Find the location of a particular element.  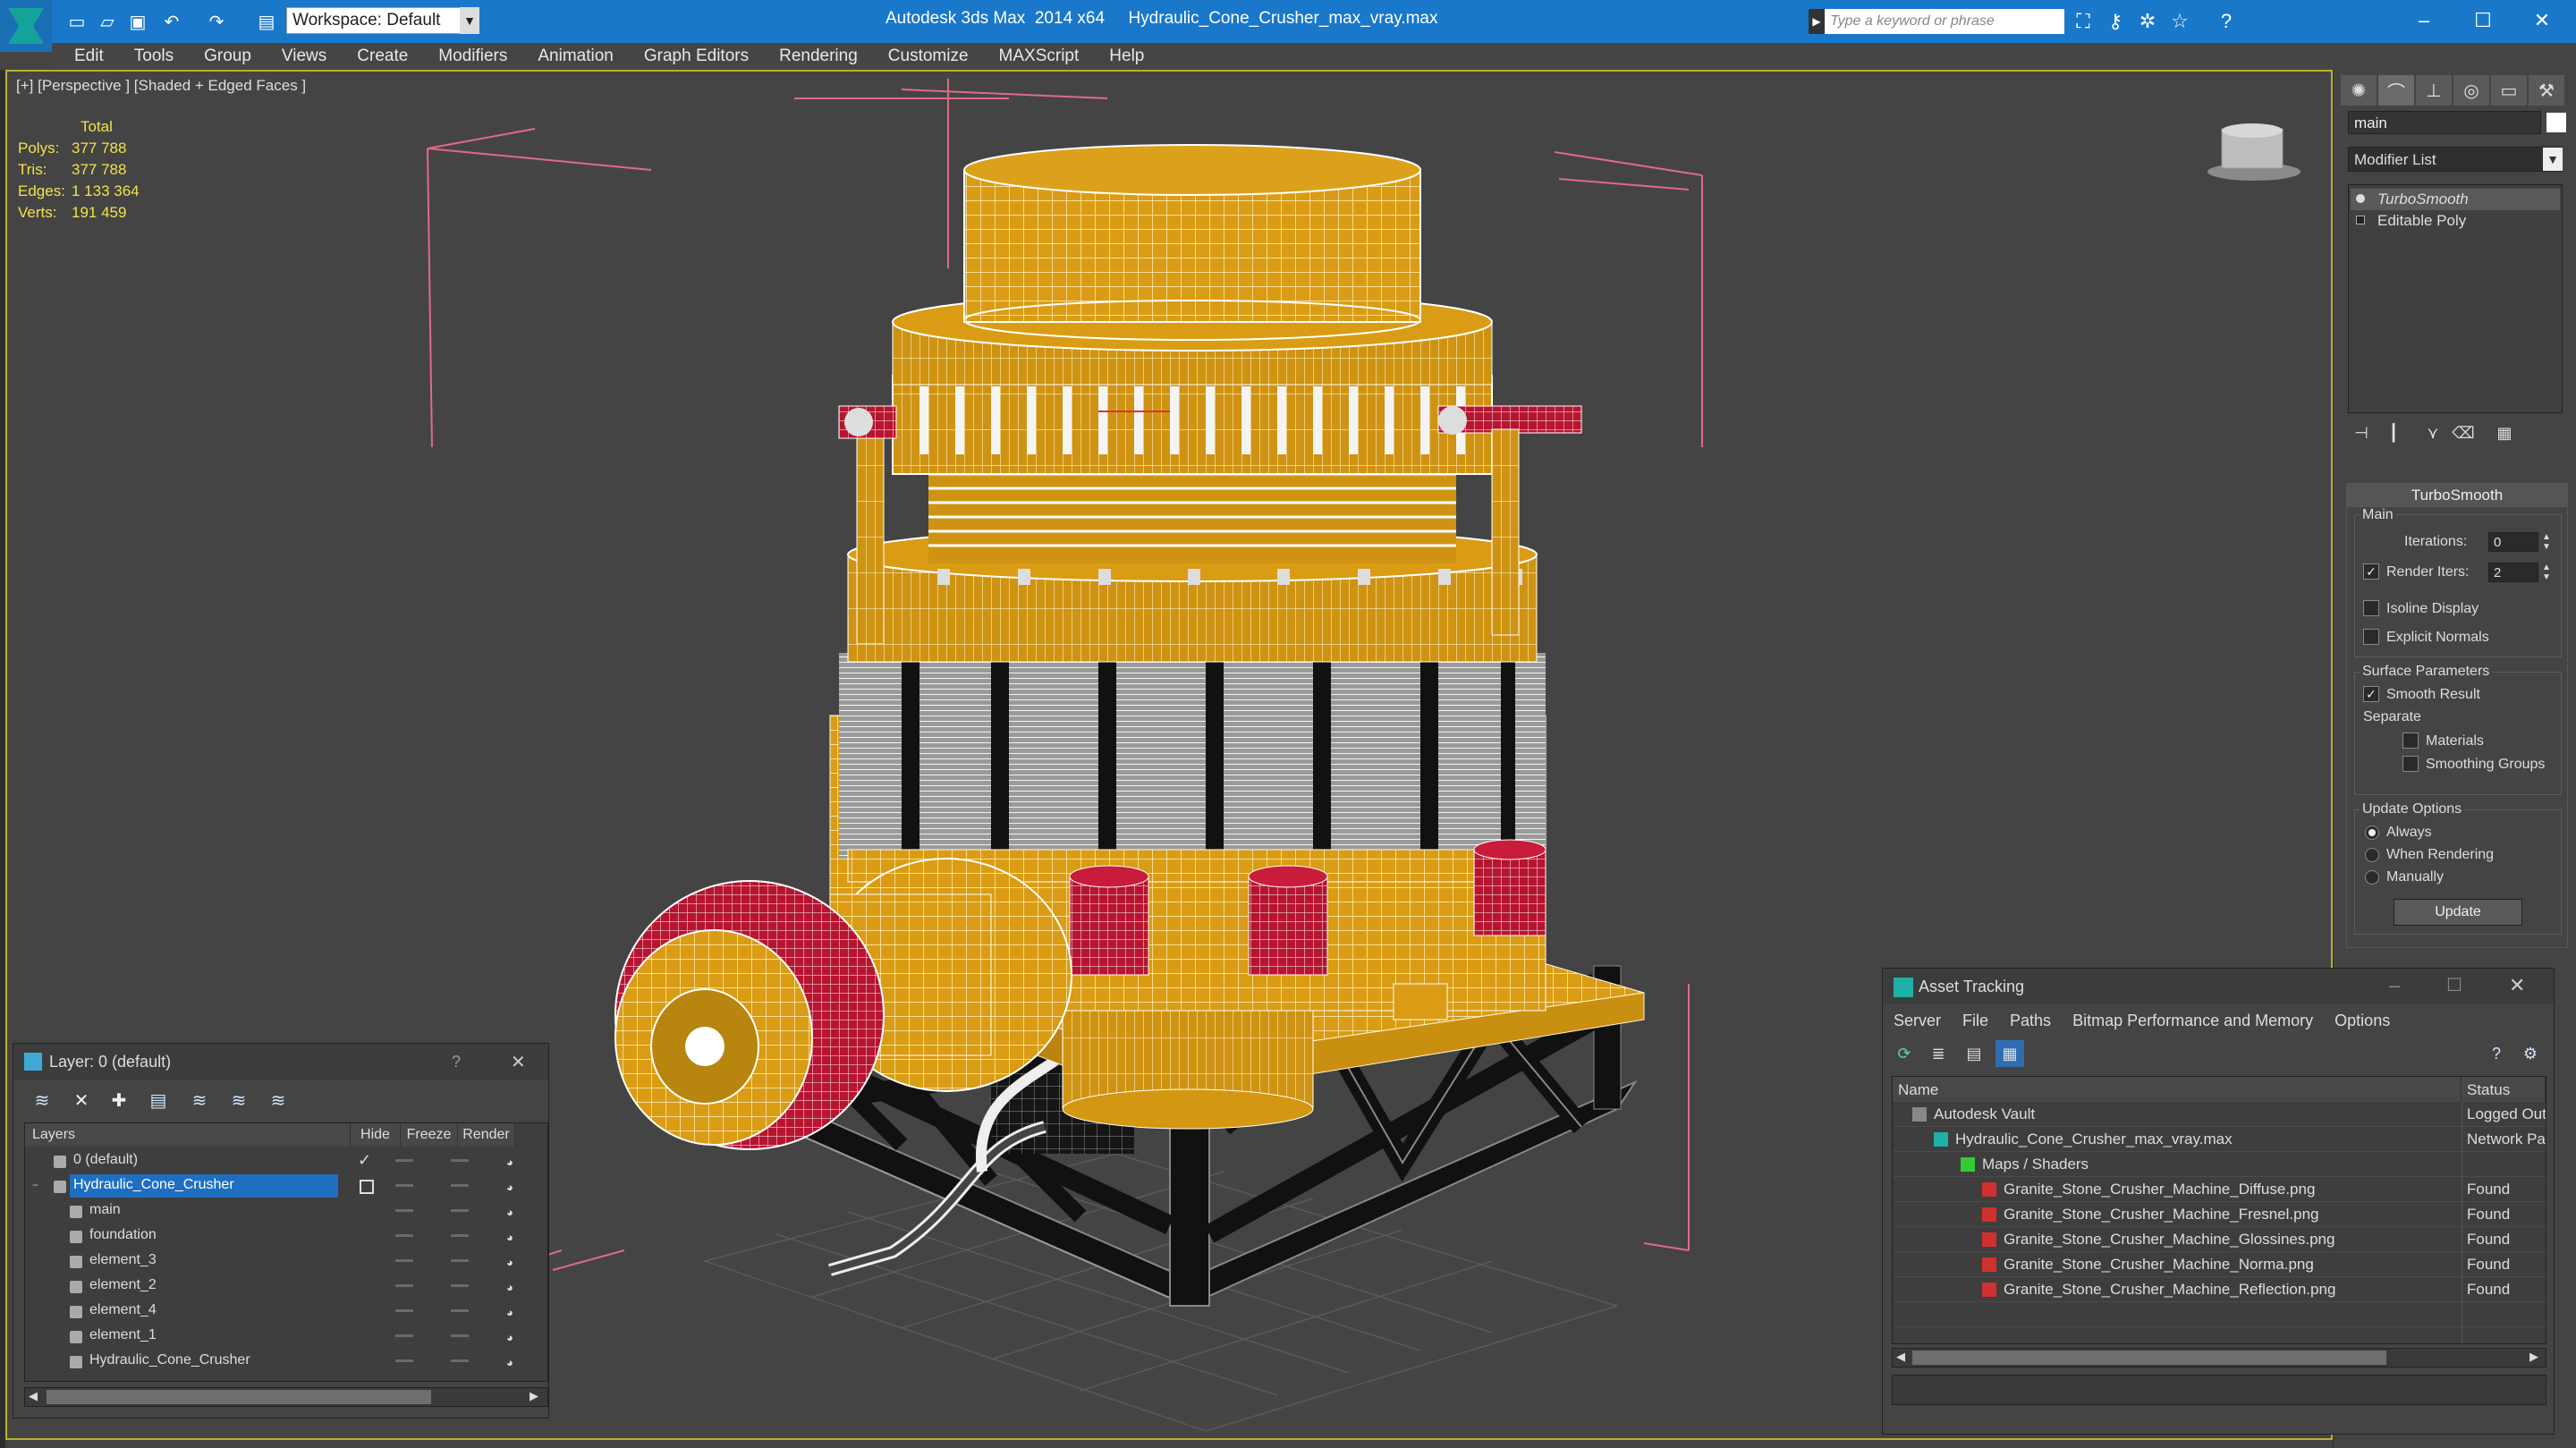

layer-row: element_3 ◕ is located at coordinates (286, 1261).